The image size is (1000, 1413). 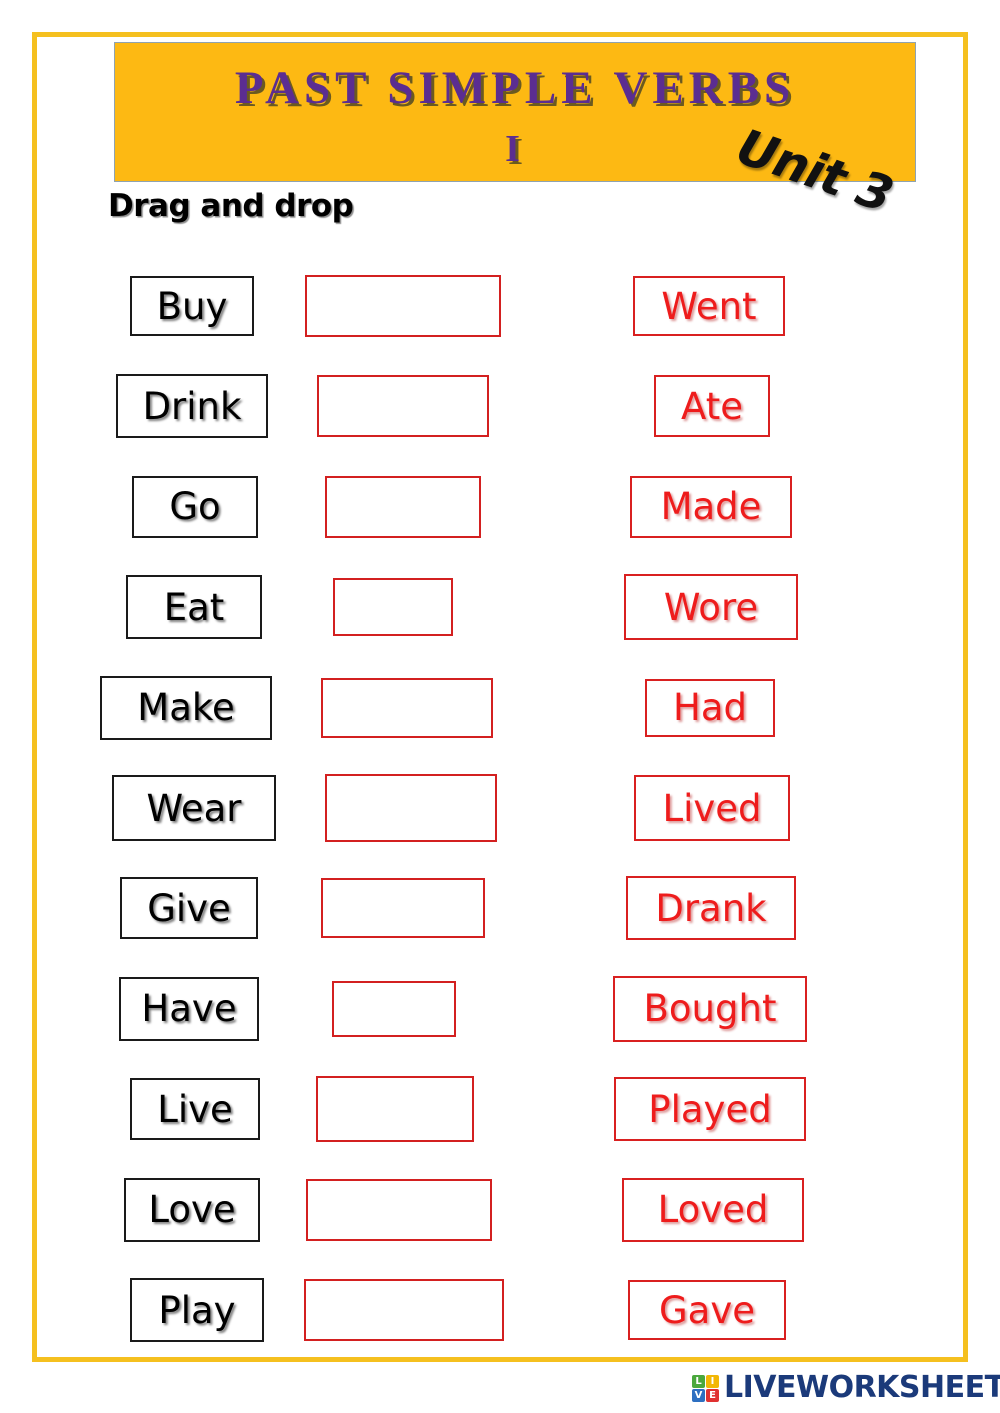 What do you see at coordinates (500, 708) in the screenshot?
I see `exercise-row: Make Had` at bounding box center [500, 708].